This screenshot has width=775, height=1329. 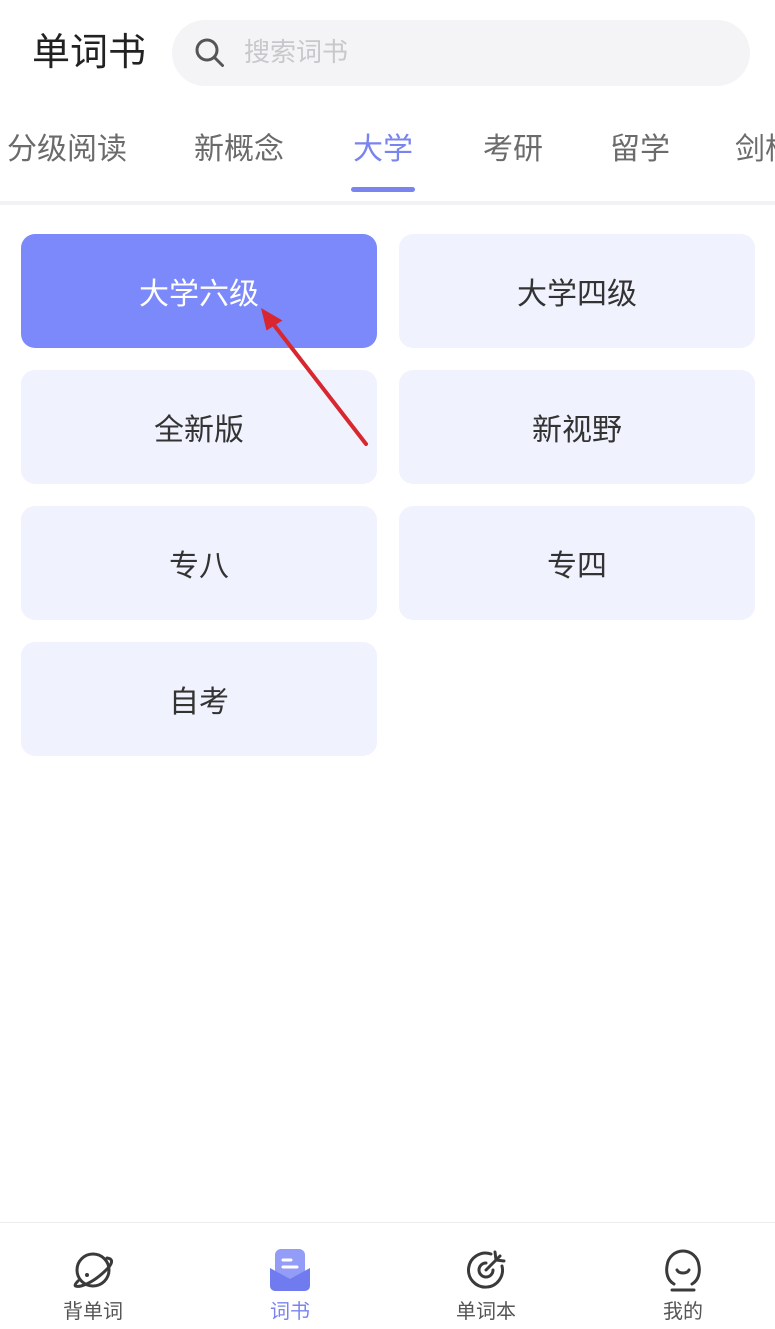 I want to click on book-card-tem4: 专四, so click(x=577, y=563).